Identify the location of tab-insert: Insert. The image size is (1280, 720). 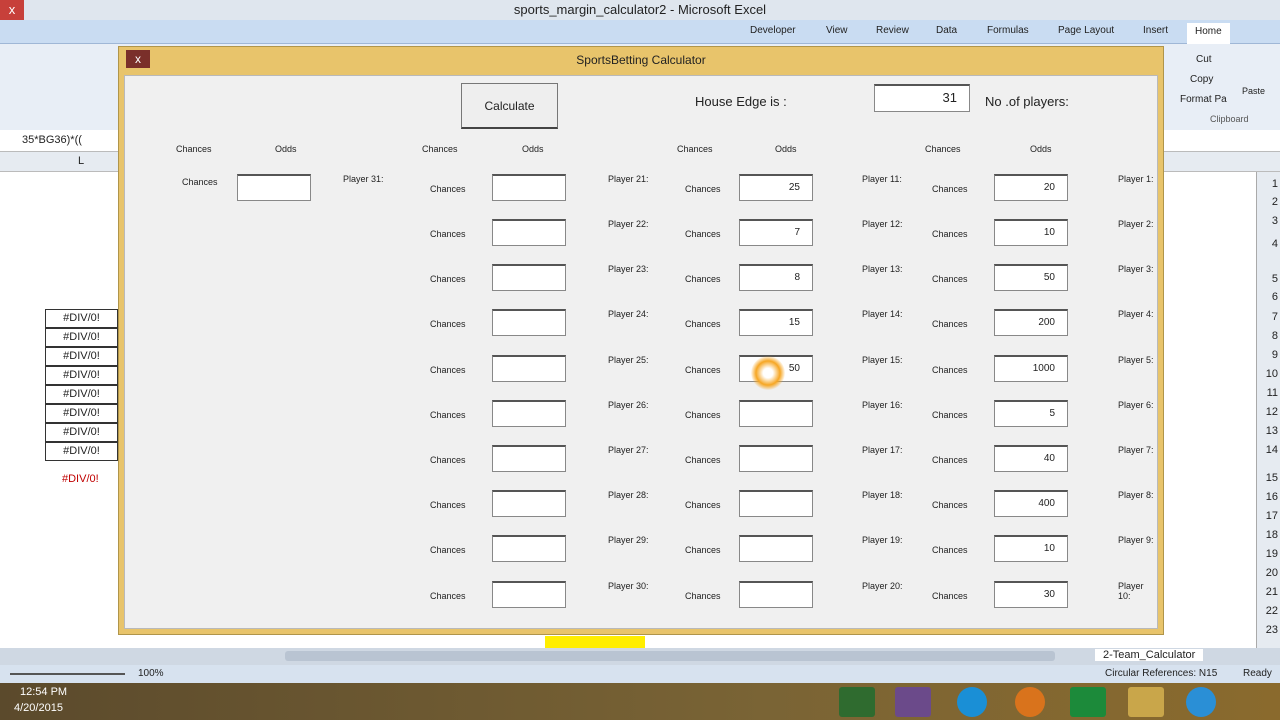
(1155, 30).